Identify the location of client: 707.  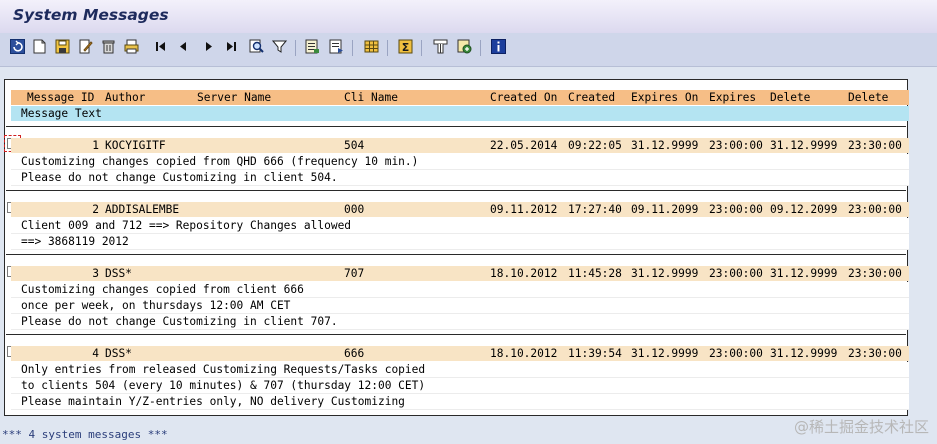
(354, 273).